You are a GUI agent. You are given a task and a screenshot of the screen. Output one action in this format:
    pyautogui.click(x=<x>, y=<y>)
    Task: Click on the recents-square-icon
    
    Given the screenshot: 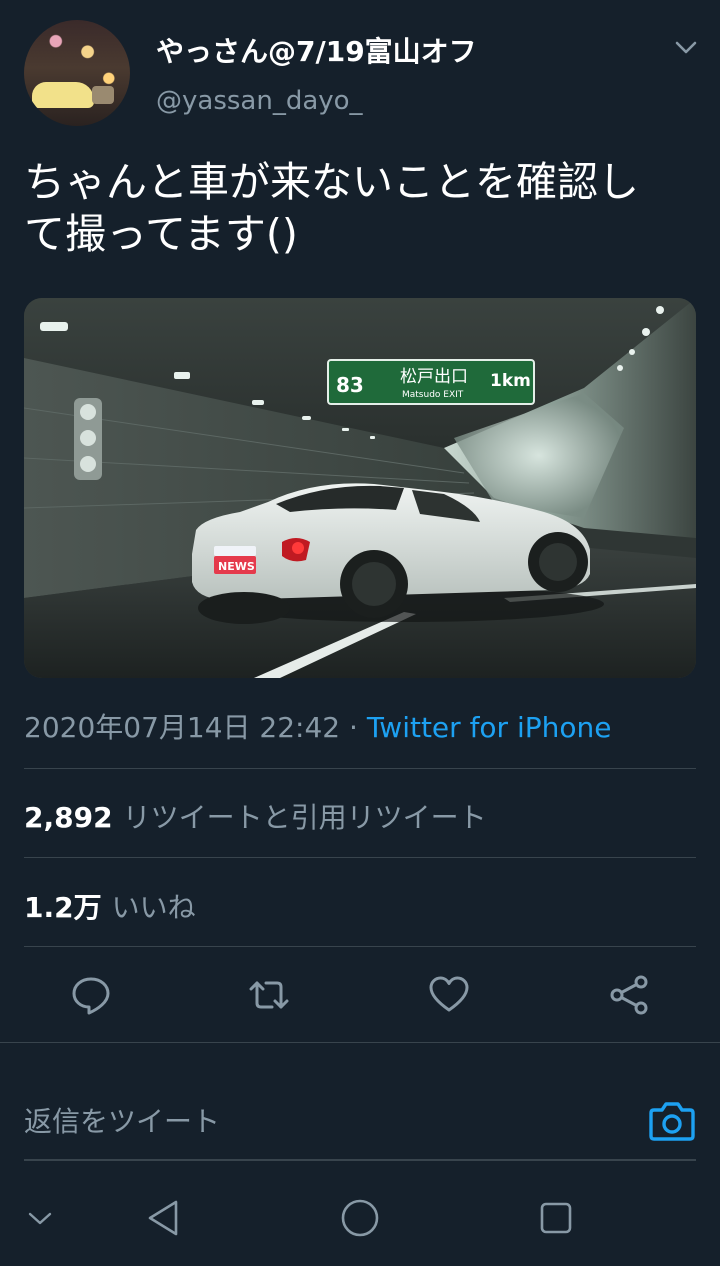 What is the action you would take?
    pyautogui.click(x=556, y=1218)
    